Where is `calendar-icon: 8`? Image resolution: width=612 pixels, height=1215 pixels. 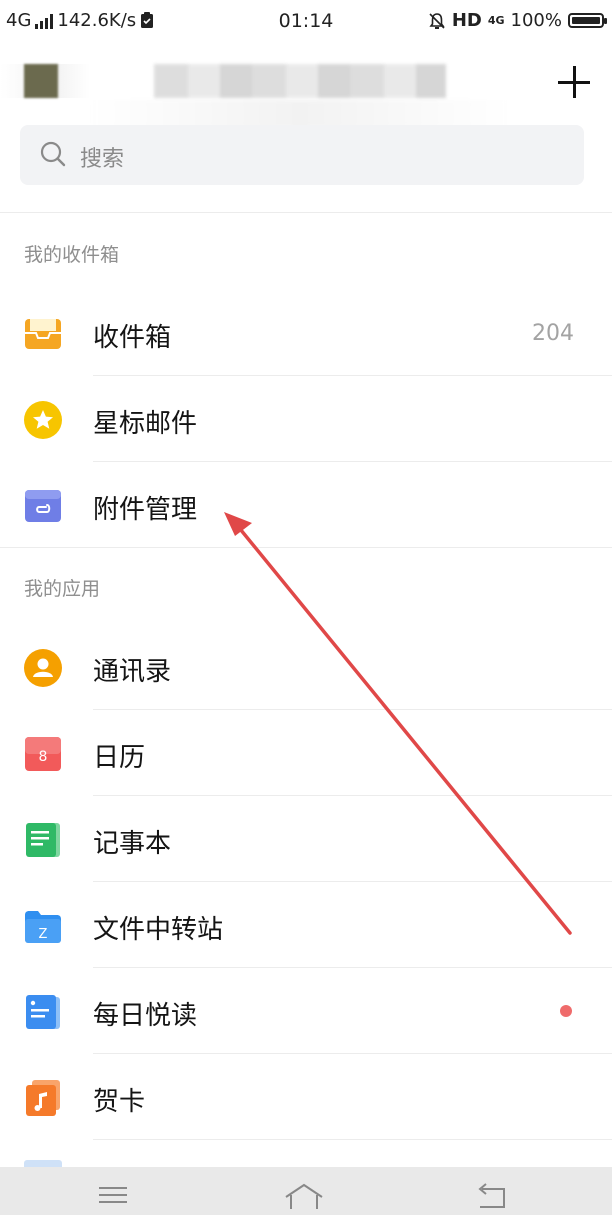 calendar-icon: 8 is located at coordinates (43, 754).